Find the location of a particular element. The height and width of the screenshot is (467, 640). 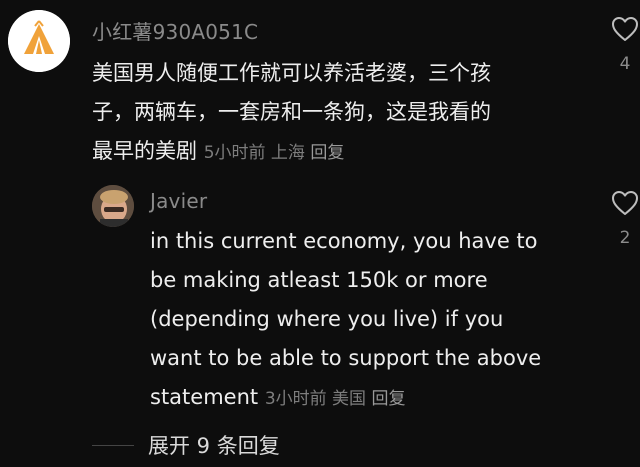

comment-username: 小红薯930A051C is located at coordinates (175, 30).